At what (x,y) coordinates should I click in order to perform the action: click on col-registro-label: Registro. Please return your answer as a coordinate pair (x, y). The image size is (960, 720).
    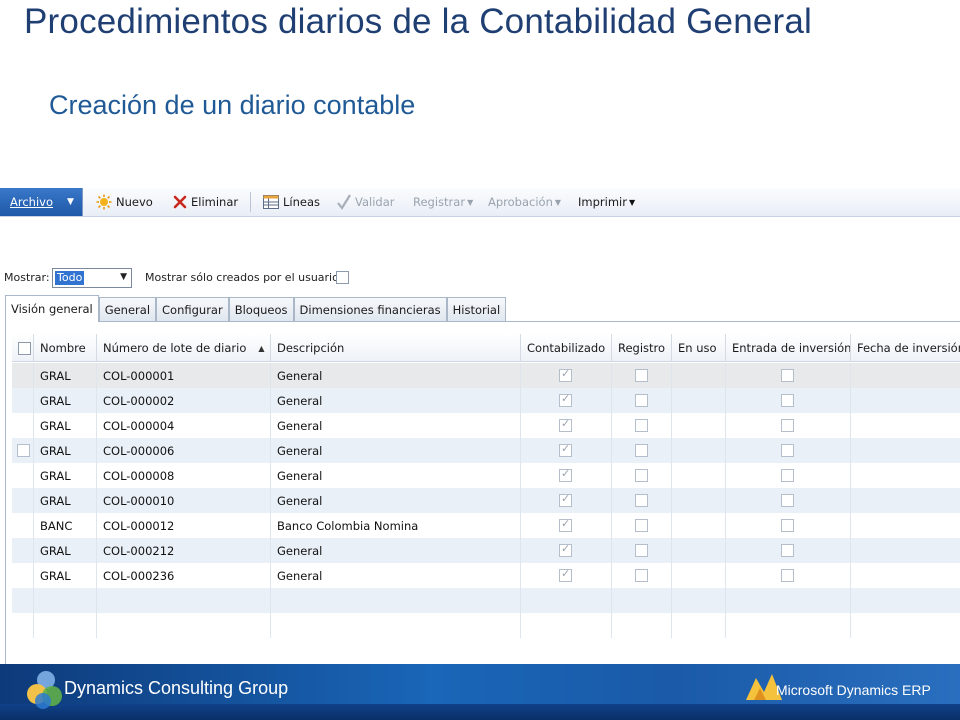
    Looking at the image, I should click on (642, 348).